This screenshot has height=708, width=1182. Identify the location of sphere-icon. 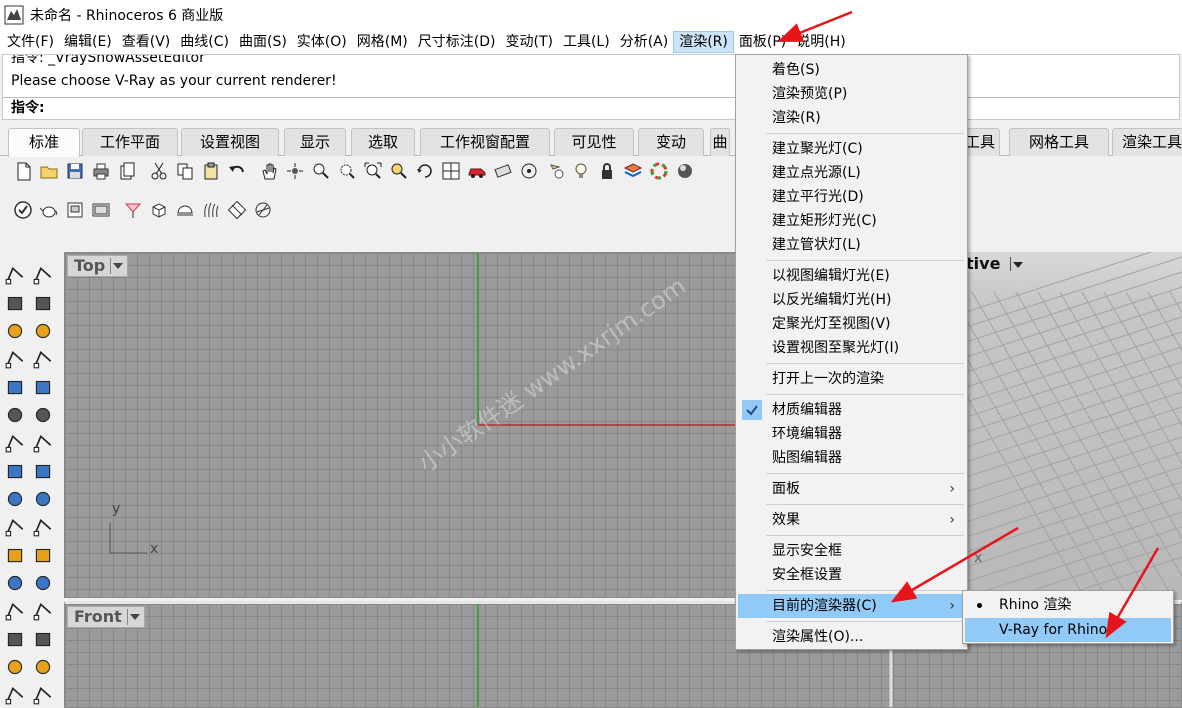
(43, 443).